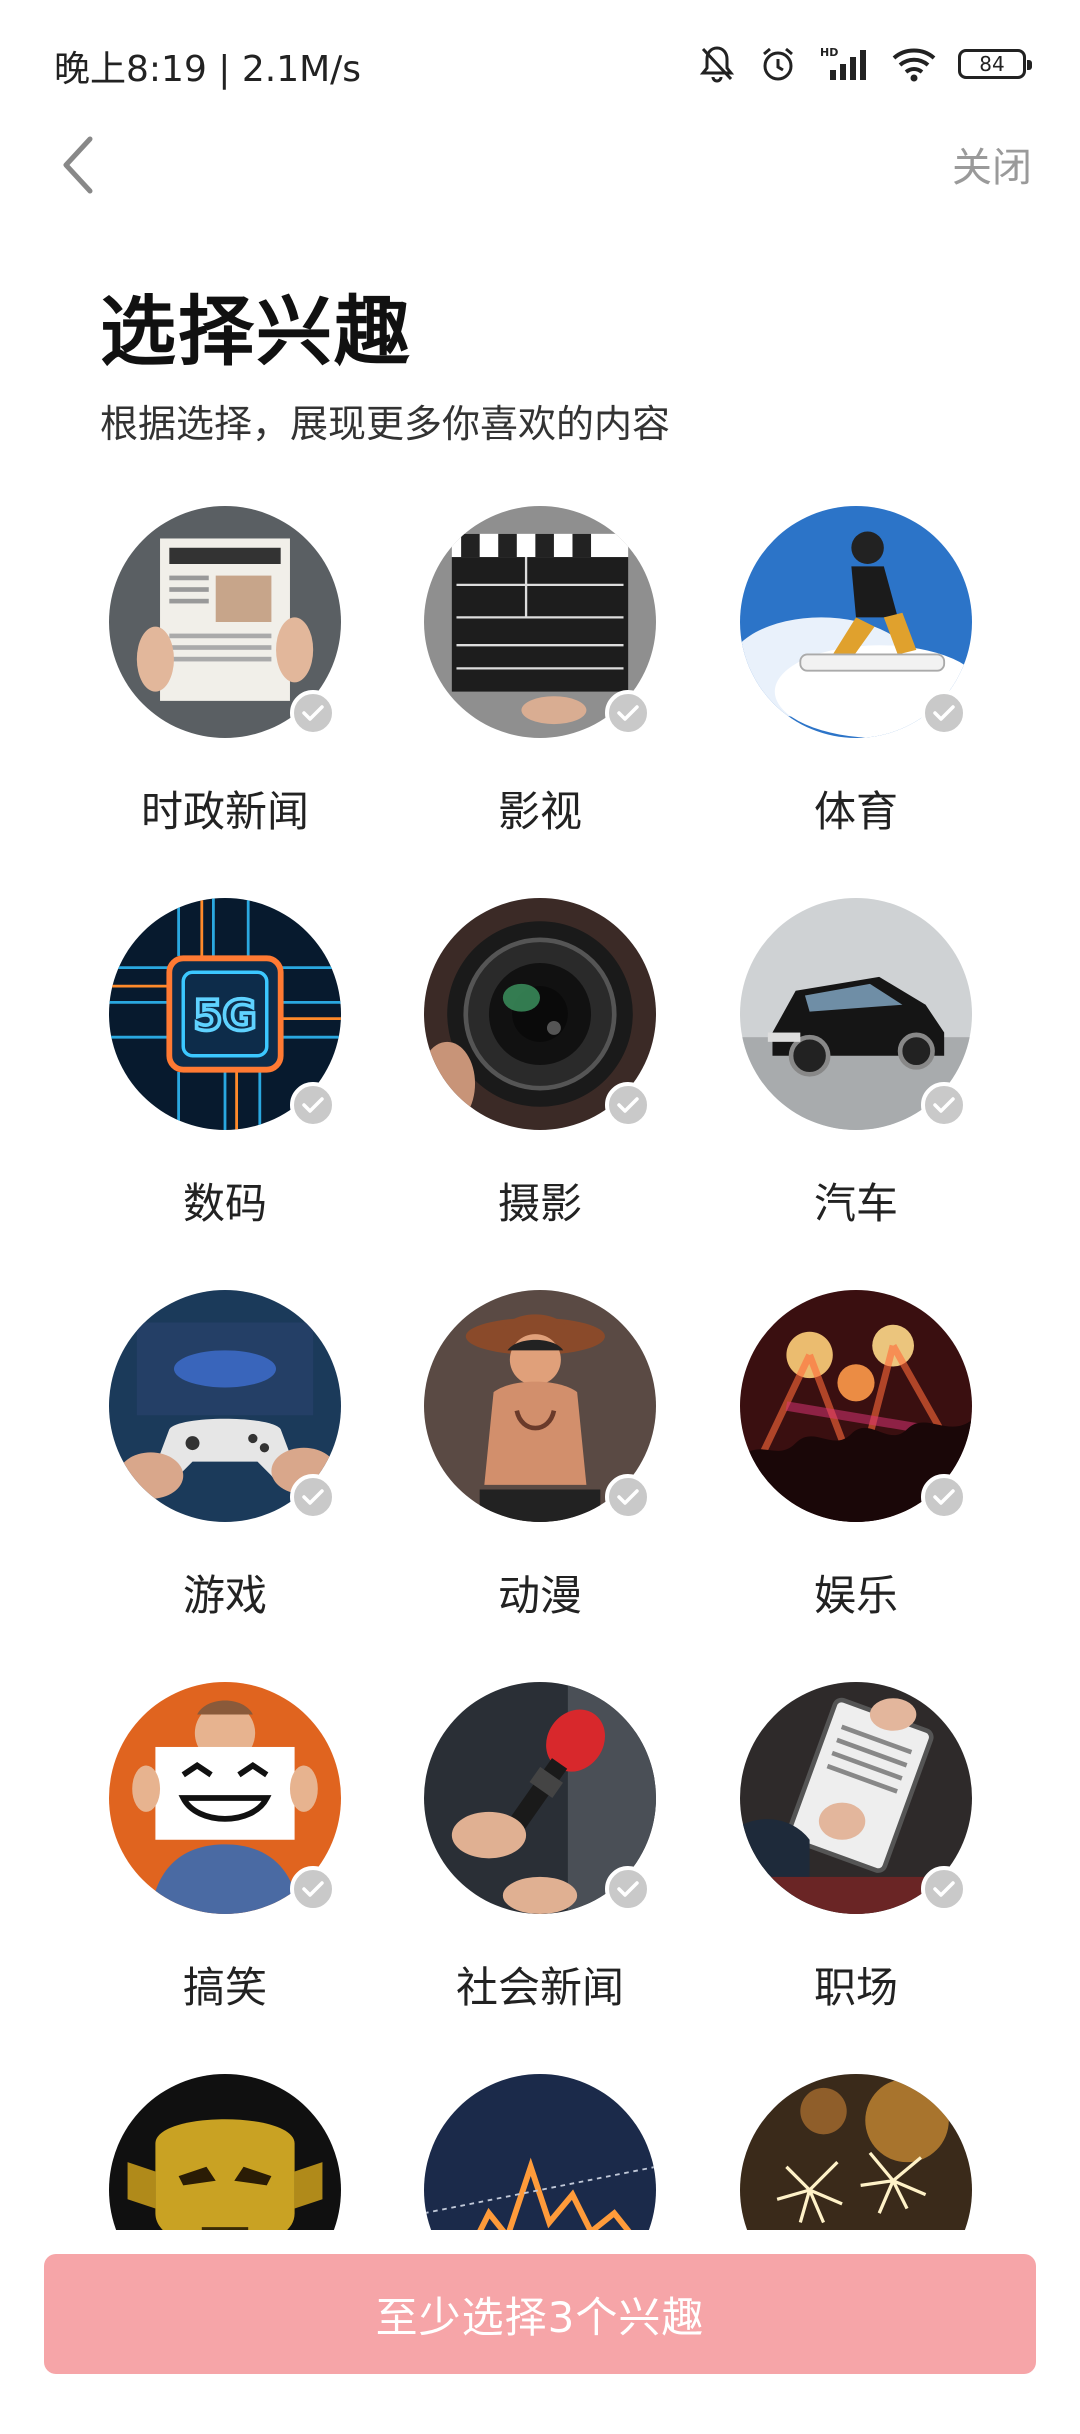 The height and width of the screenshot is (2434, 1080). Describe the element at coordinates (778, 64) in the screenshot. I see `alarm-icon` at that location.